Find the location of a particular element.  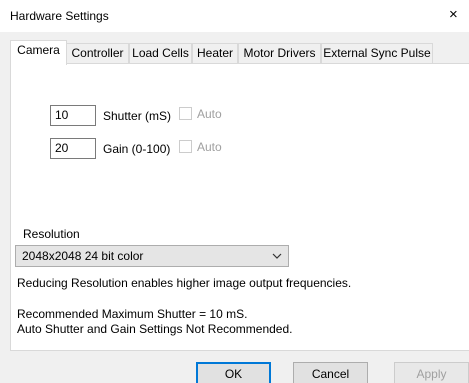

title-bar: Hardware Settings × is located at coordinates (234, 16).